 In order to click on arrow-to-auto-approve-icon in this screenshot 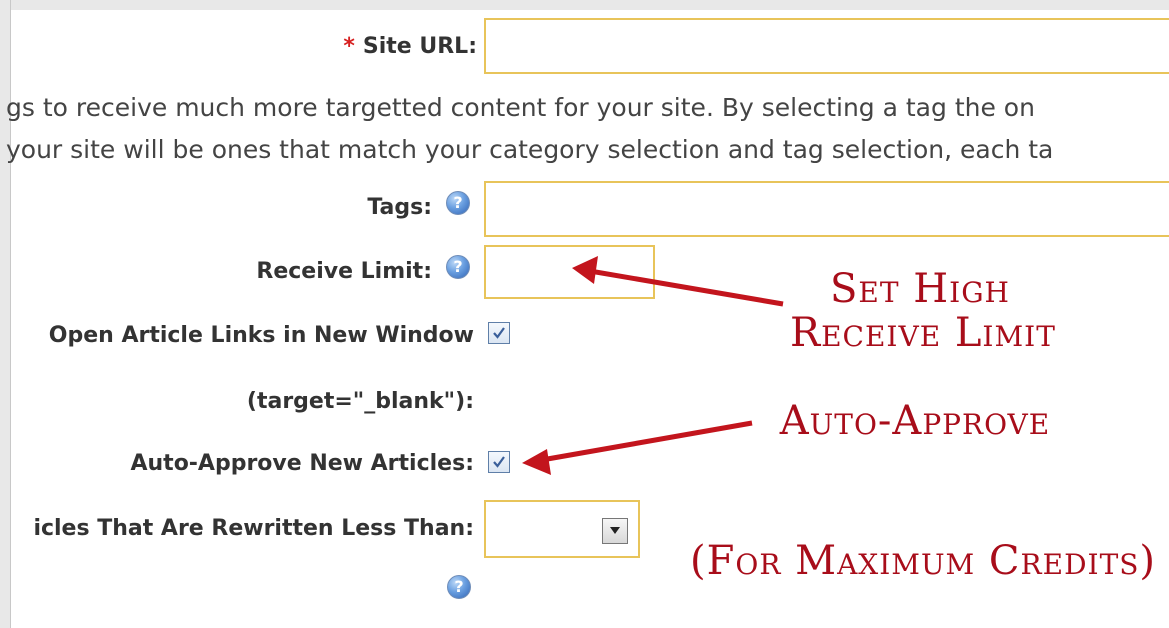, I will do `click(637, 447)`.